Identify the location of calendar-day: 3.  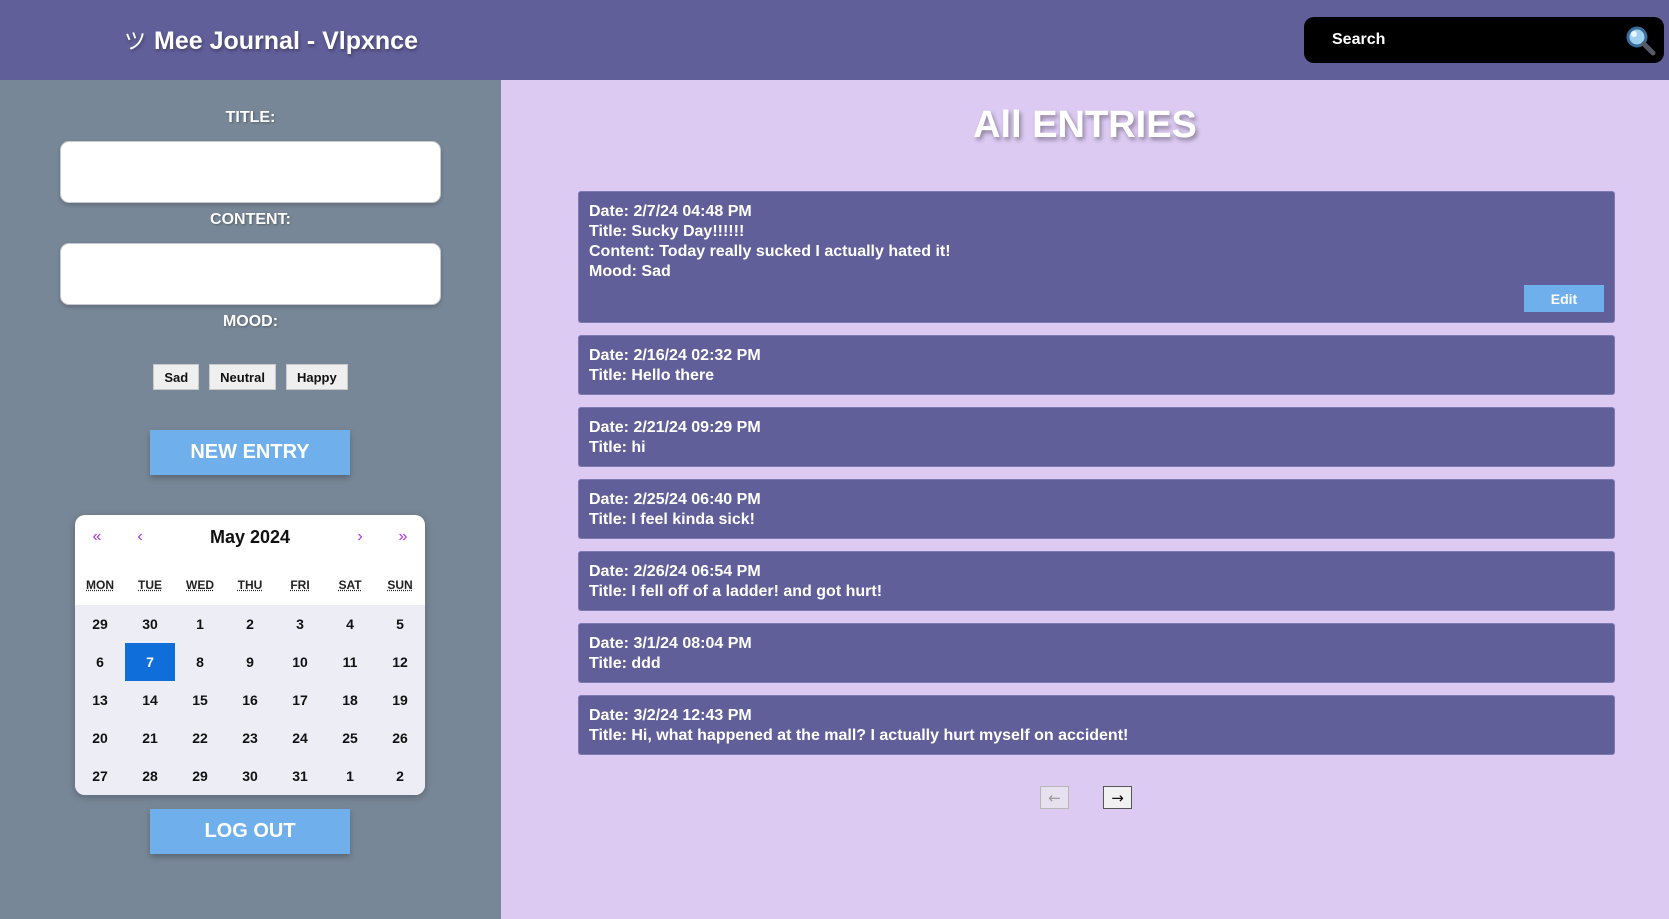
(300, 624).